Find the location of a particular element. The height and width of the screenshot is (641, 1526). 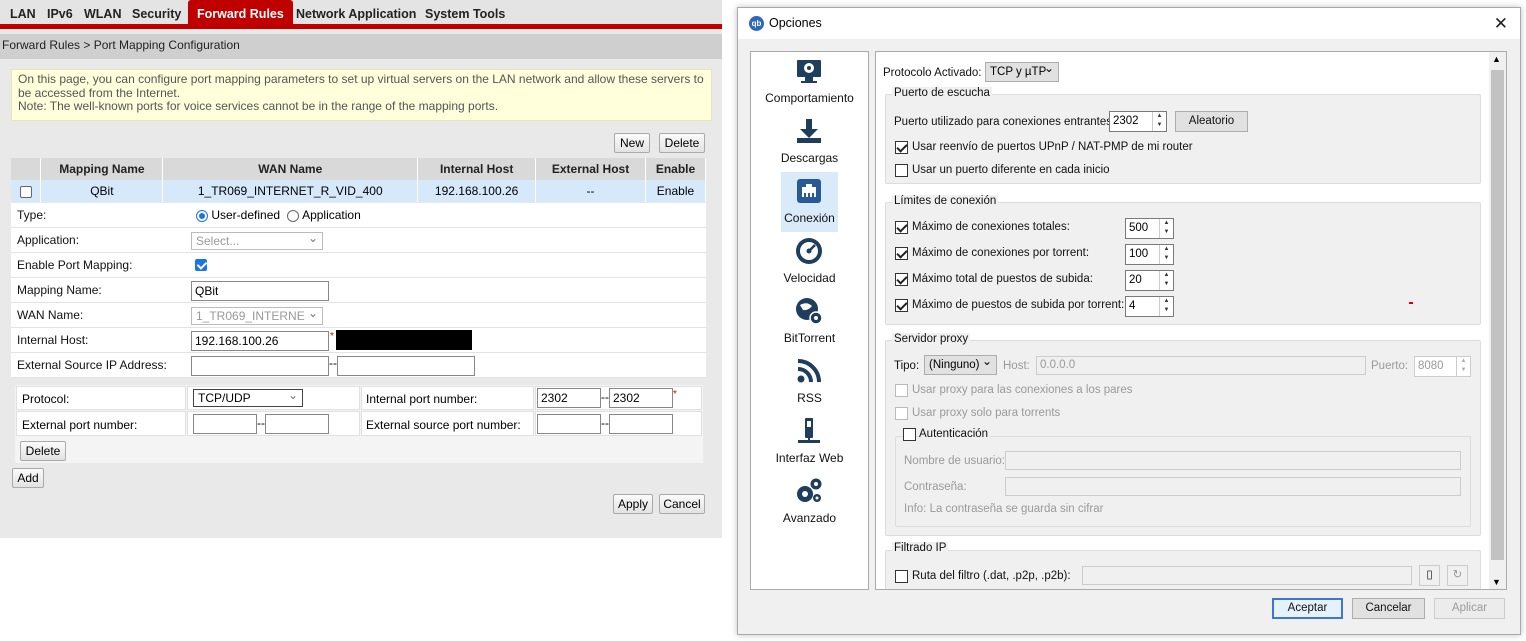

password-info: Info: La contraseña se guarda sin cifrar is located at coordinates (1004, 509).